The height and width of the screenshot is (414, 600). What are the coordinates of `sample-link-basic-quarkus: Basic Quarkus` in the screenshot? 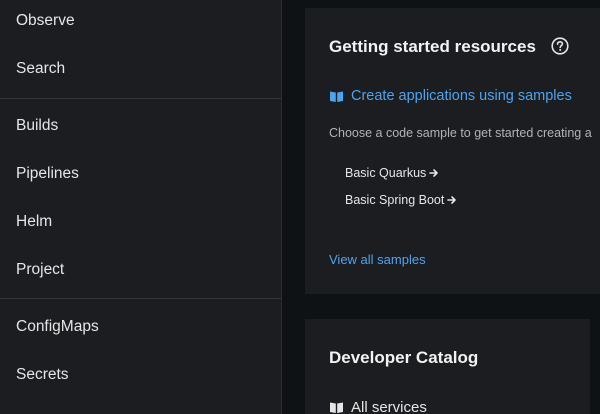 It's located at (392, 173).